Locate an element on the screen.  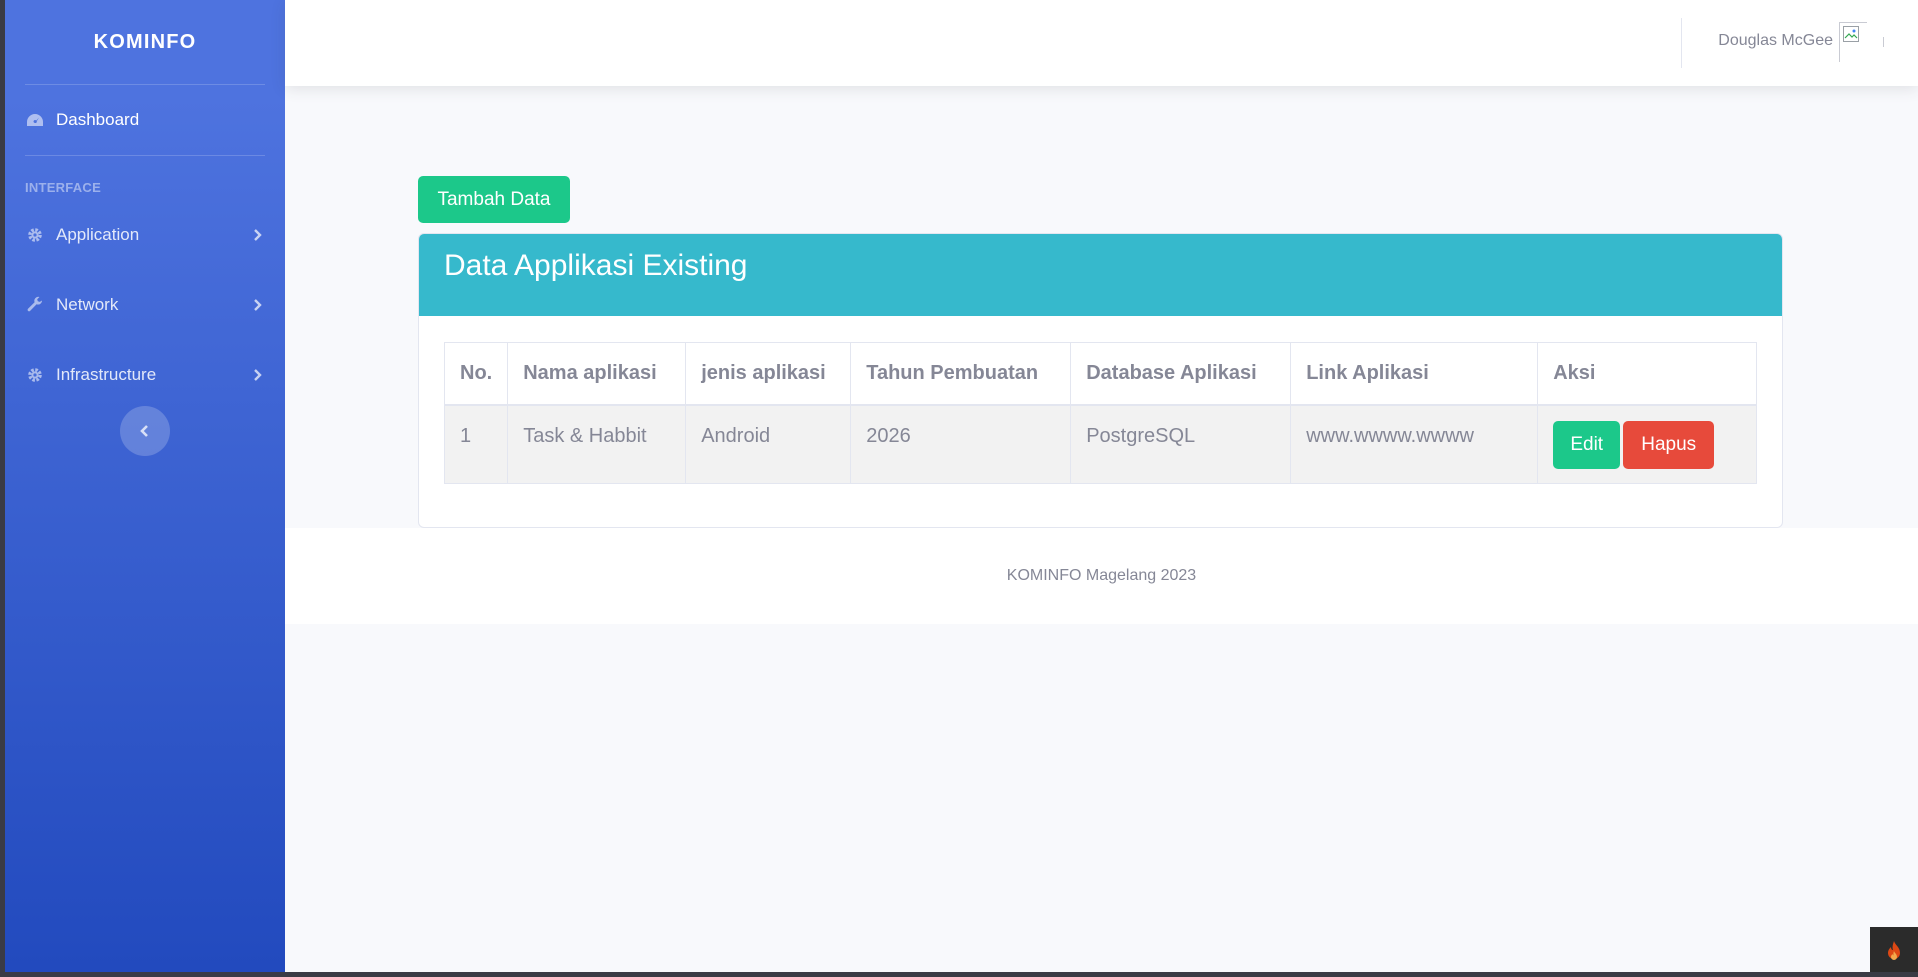
cell-jenis: Android is located at coordinates (768, 444).